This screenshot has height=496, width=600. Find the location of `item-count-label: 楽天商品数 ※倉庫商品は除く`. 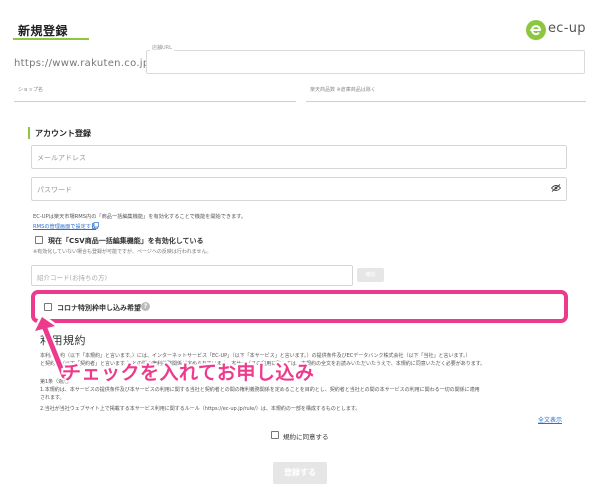

item-count-label: 楽天商品数 ※倉庫商品は除く is located at coordinates (343, 90).